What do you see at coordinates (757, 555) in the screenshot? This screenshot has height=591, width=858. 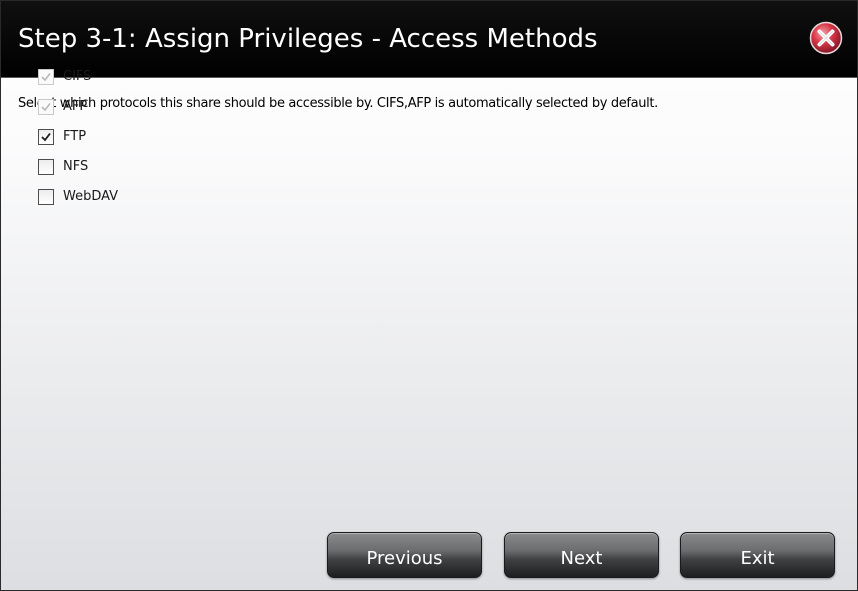 I see `exit-button: Exit` at bounding box center [757, 555].